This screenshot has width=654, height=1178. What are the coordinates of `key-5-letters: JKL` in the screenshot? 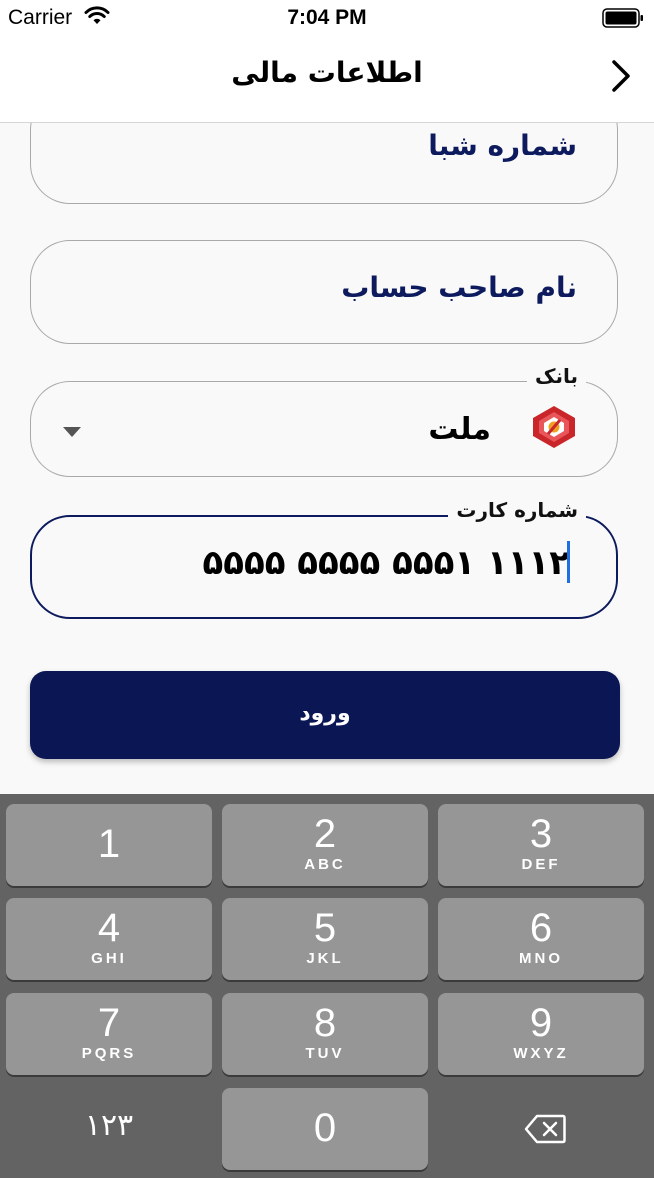 It's located at (325, 958).